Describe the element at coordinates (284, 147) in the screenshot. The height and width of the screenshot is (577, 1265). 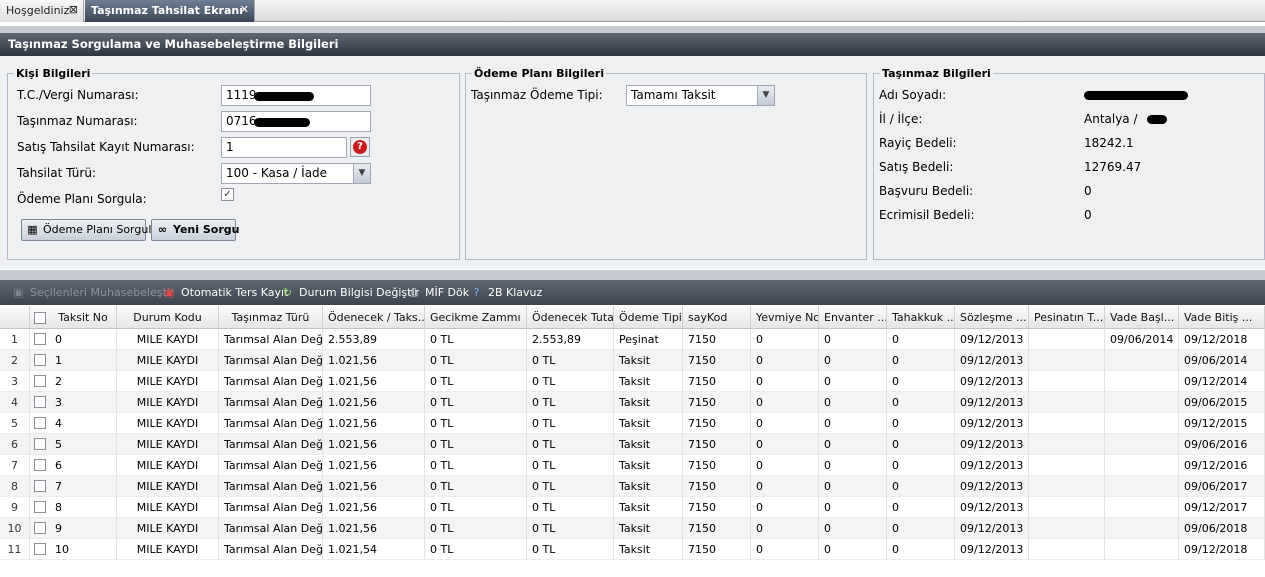
I see `kayit-no-input: 1` at that location.